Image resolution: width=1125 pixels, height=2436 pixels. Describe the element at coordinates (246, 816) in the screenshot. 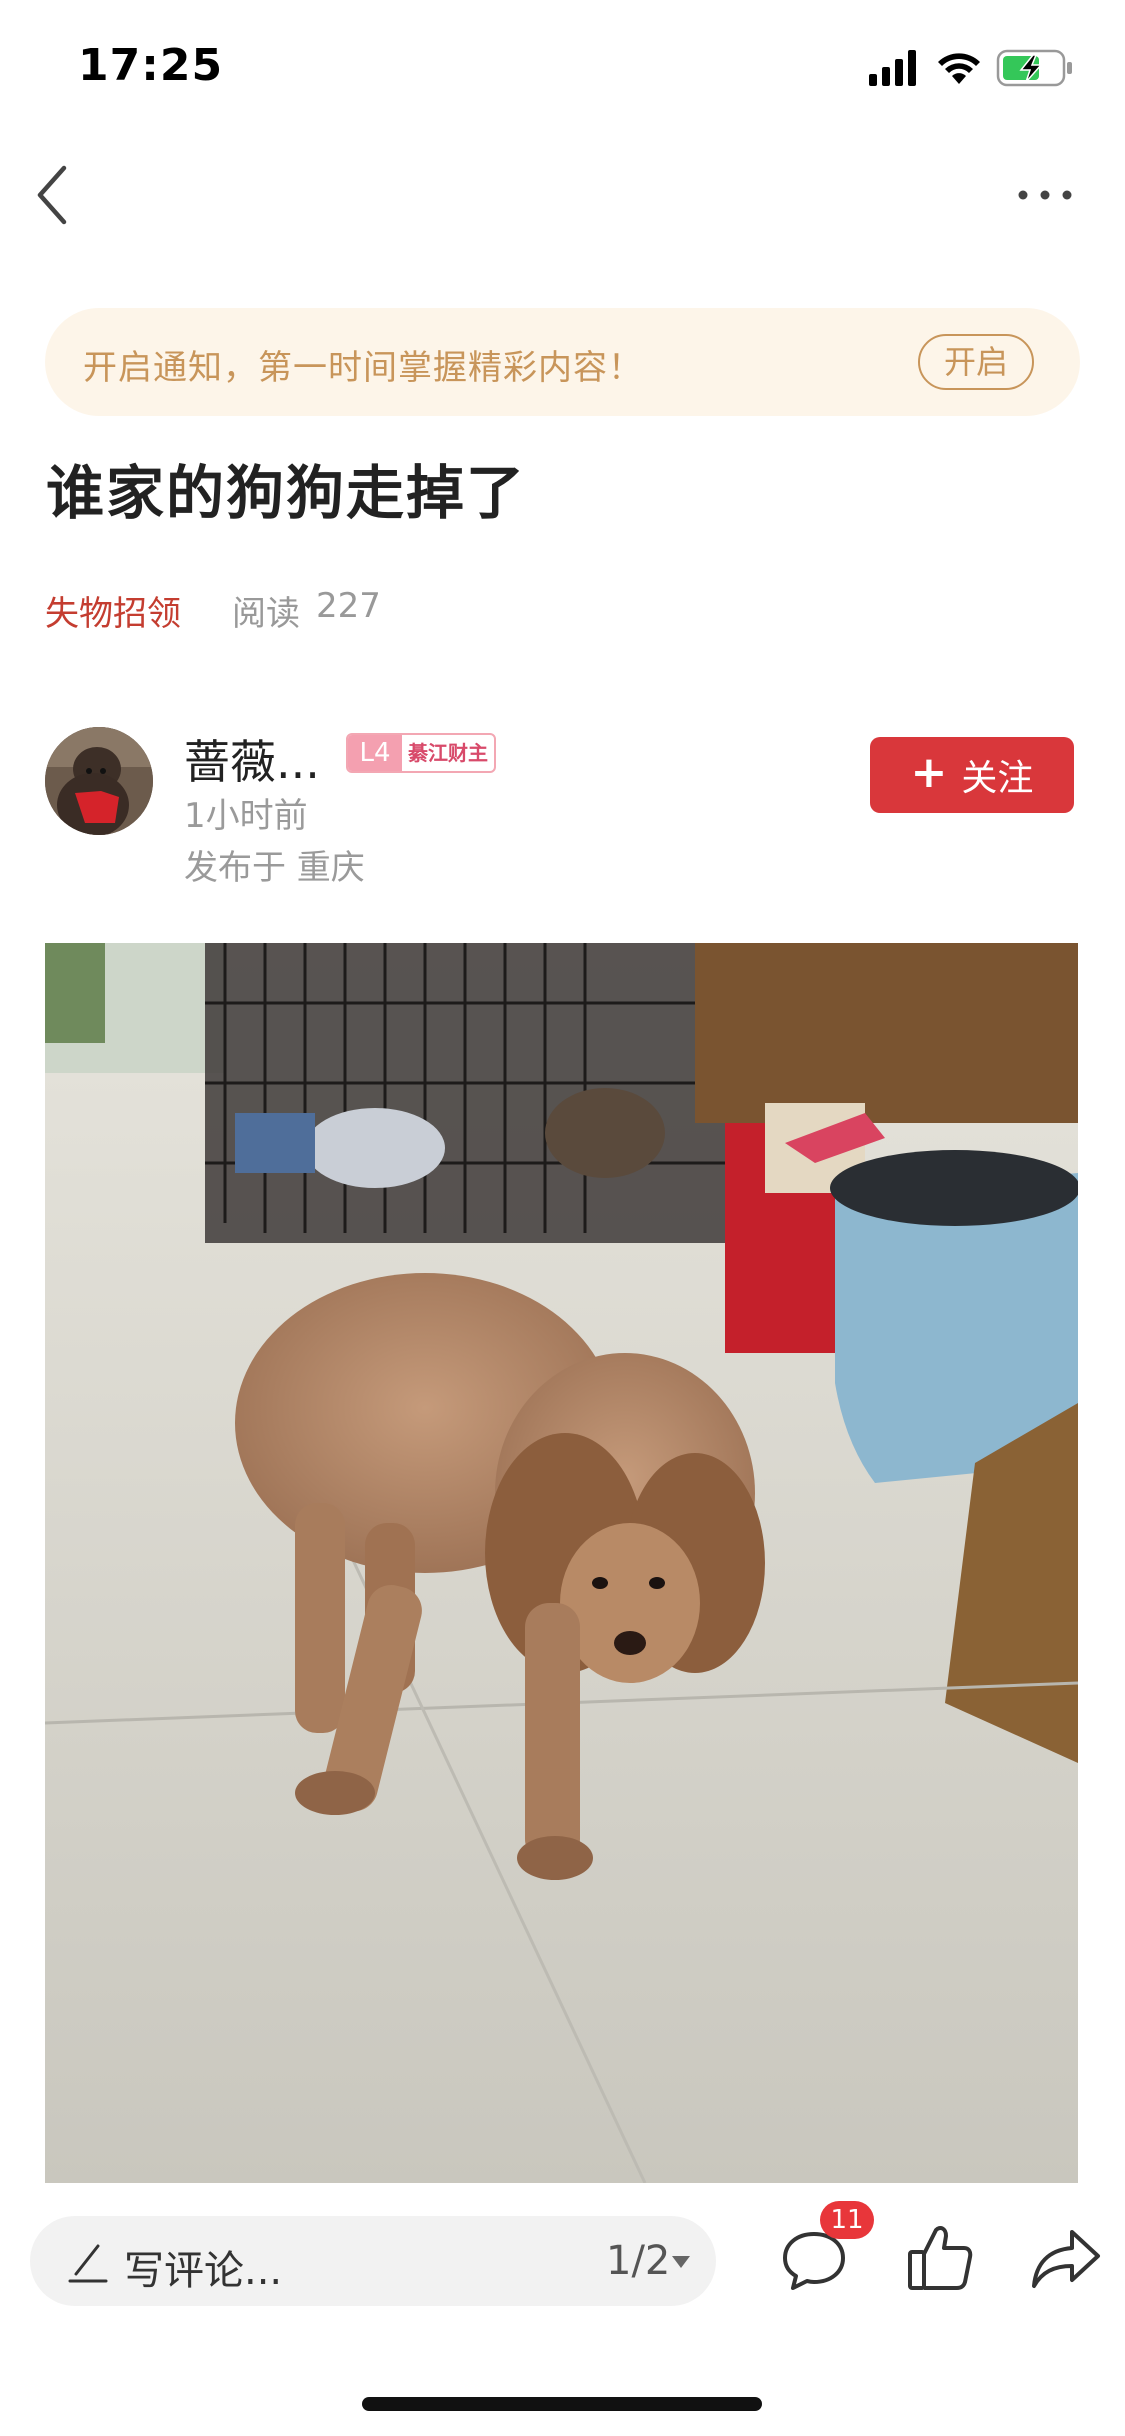

I see `post-time: 1小时前` at that location.